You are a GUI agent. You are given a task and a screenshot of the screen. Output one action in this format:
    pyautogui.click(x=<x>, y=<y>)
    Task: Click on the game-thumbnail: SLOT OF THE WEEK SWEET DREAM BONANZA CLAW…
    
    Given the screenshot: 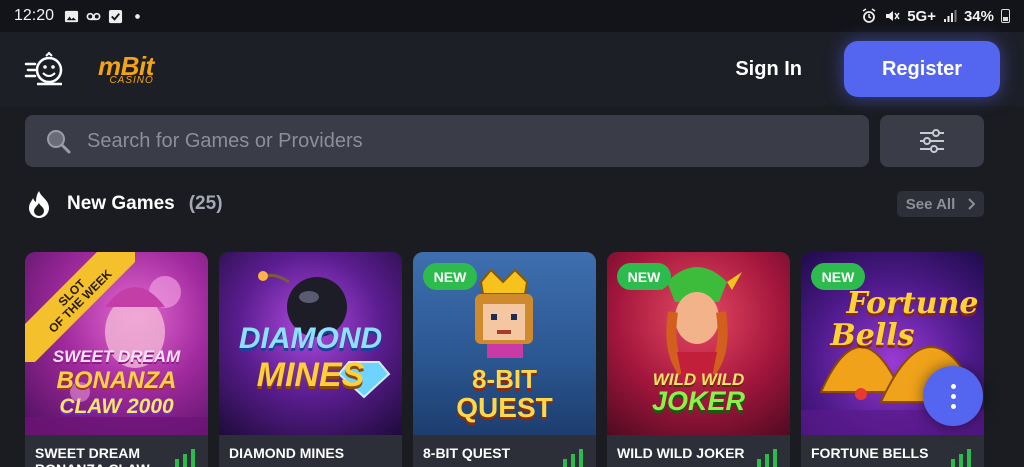 What is the action you would take?
    pyautogui.click(x=116, y=343)
    